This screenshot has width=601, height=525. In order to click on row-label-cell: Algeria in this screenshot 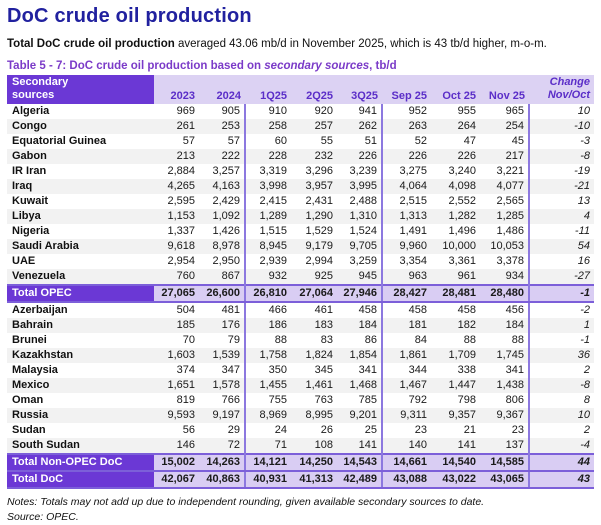, I will do `click(31, 111)`.